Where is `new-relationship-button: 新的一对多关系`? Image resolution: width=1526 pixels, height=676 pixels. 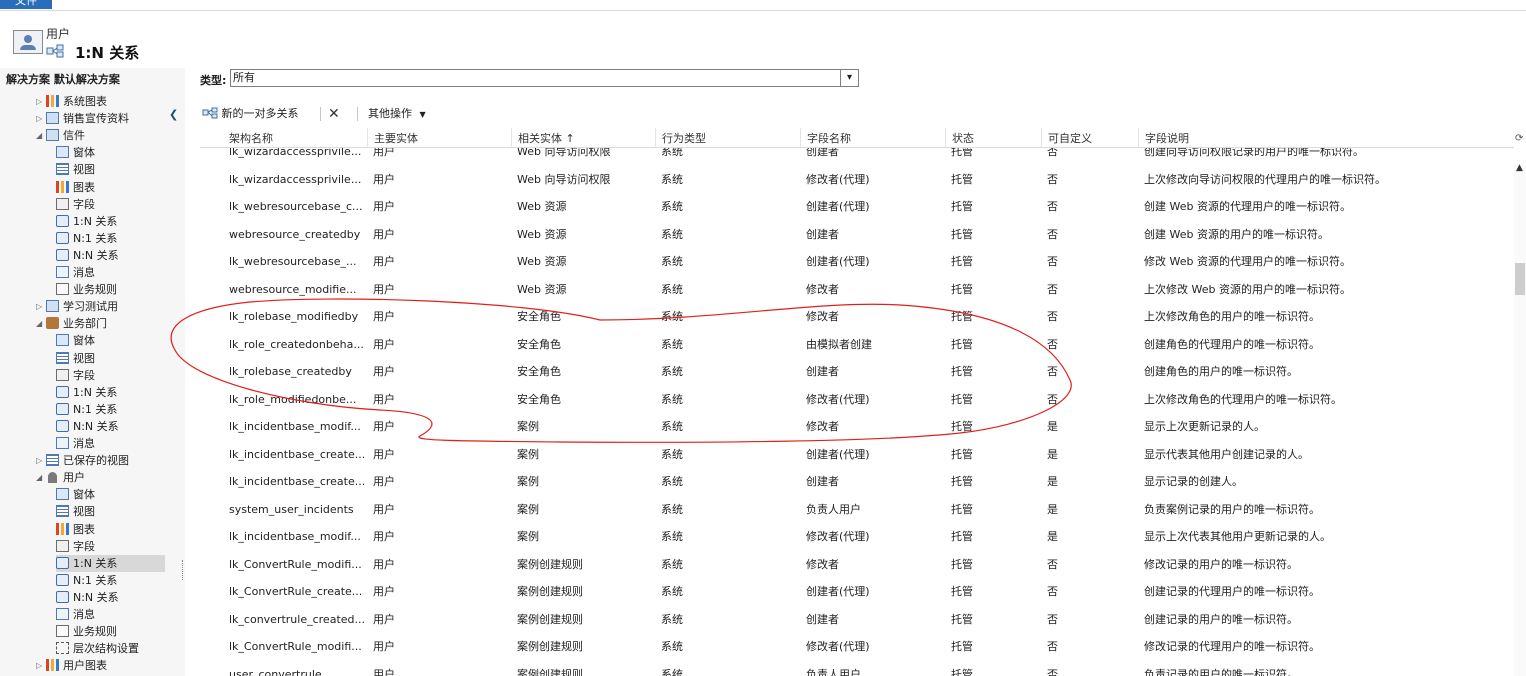
new-relationship-button: 新的一对多关系 is located at coordinates (250, 114).